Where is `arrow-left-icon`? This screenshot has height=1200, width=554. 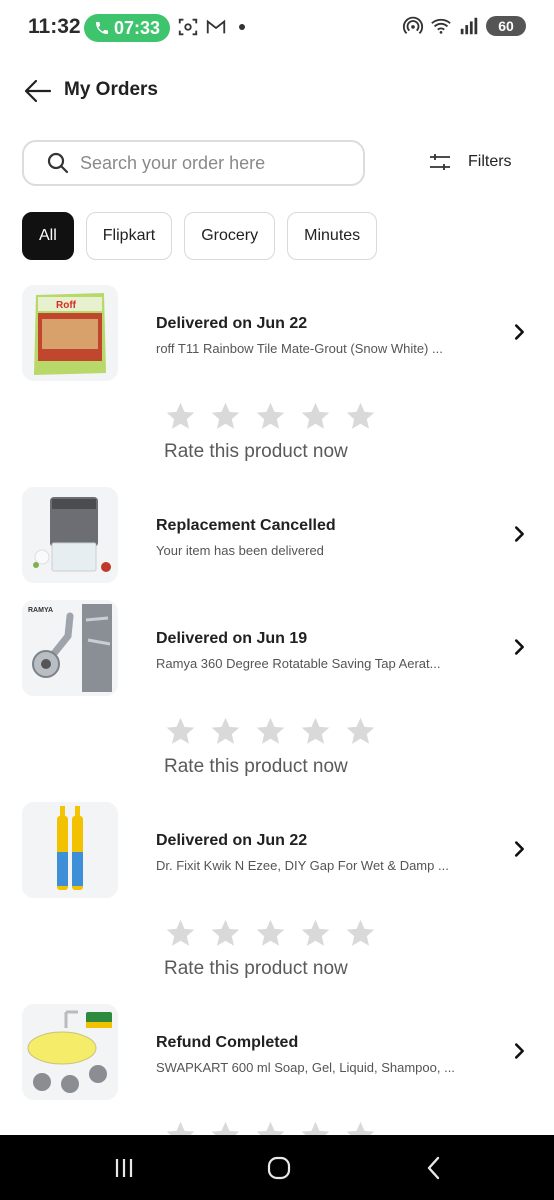 arrow-left-icon is located at coordinates (38, 91).